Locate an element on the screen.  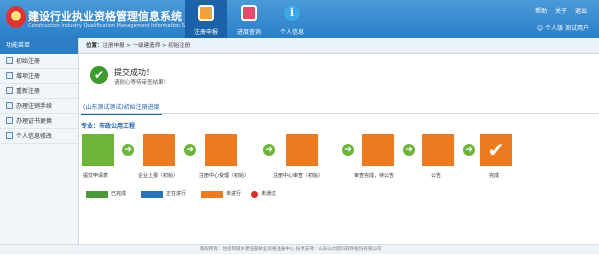
step-review-complete is located at coordinates (378, 150).